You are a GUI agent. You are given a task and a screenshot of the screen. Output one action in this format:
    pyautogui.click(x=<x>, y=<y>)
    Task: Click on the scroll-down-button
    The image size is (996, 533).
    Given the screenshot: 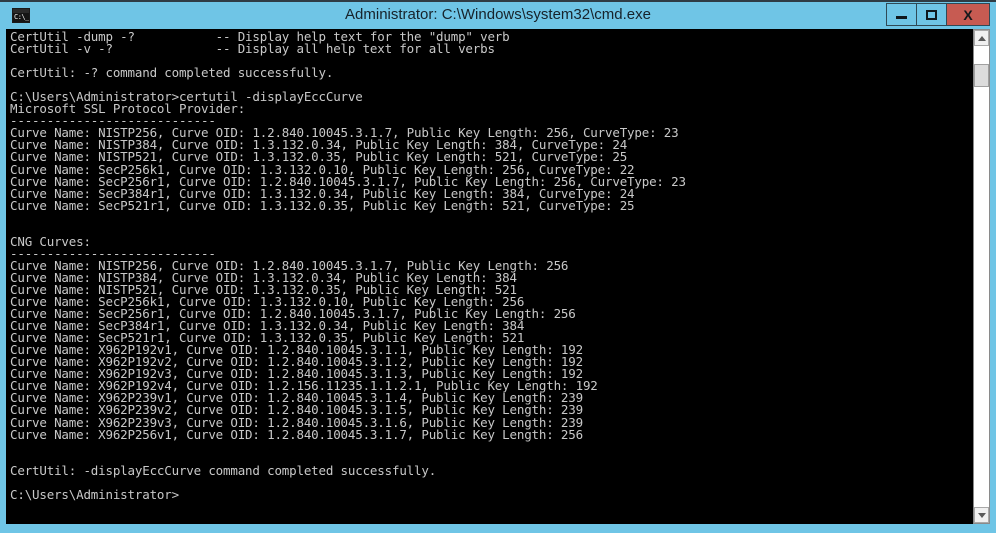 What is the action you would take?
    pyautogui.click(x=981, y=515)
    